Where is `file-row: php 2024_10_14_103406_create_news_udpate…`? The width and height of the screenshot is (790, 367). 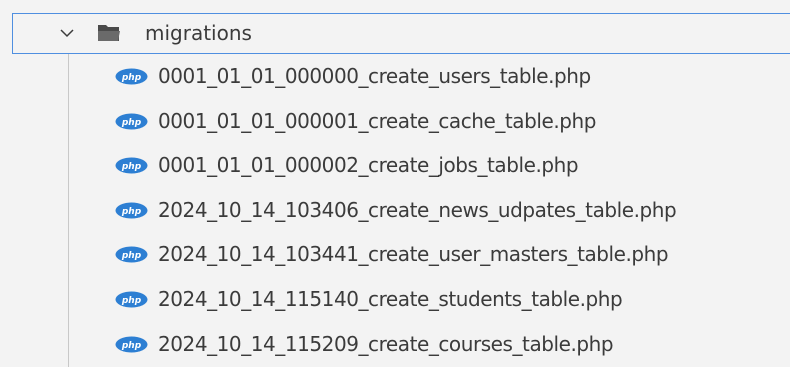 file-row: php 2024_10_14_103406_create_news_udpate… is located at coordinates (395, 210).